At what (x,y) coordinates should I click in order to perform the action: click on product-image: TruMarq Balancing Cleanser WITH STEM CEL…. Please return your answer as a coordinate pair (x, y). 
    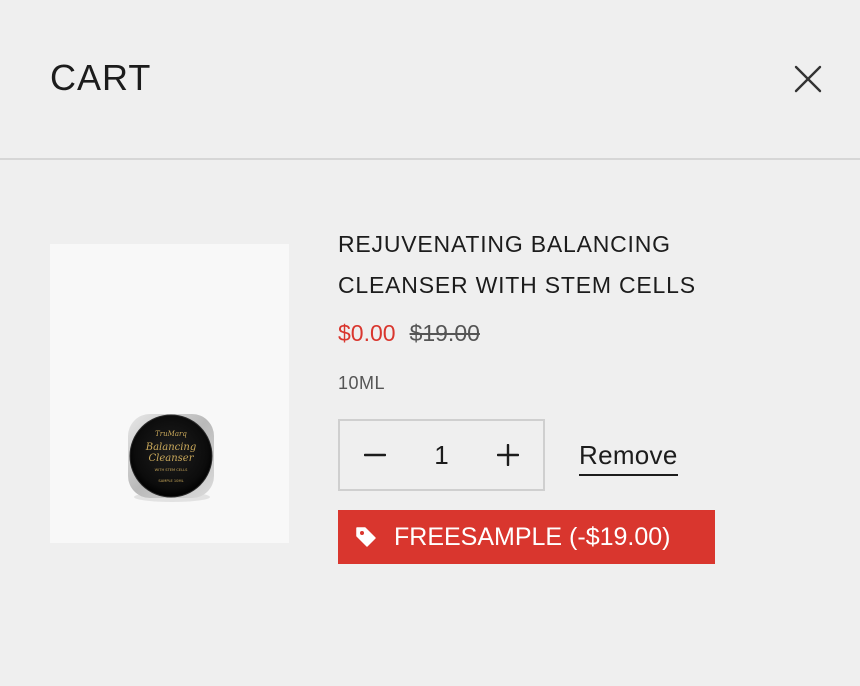
    Looking at the image, I should click on (169, 393).